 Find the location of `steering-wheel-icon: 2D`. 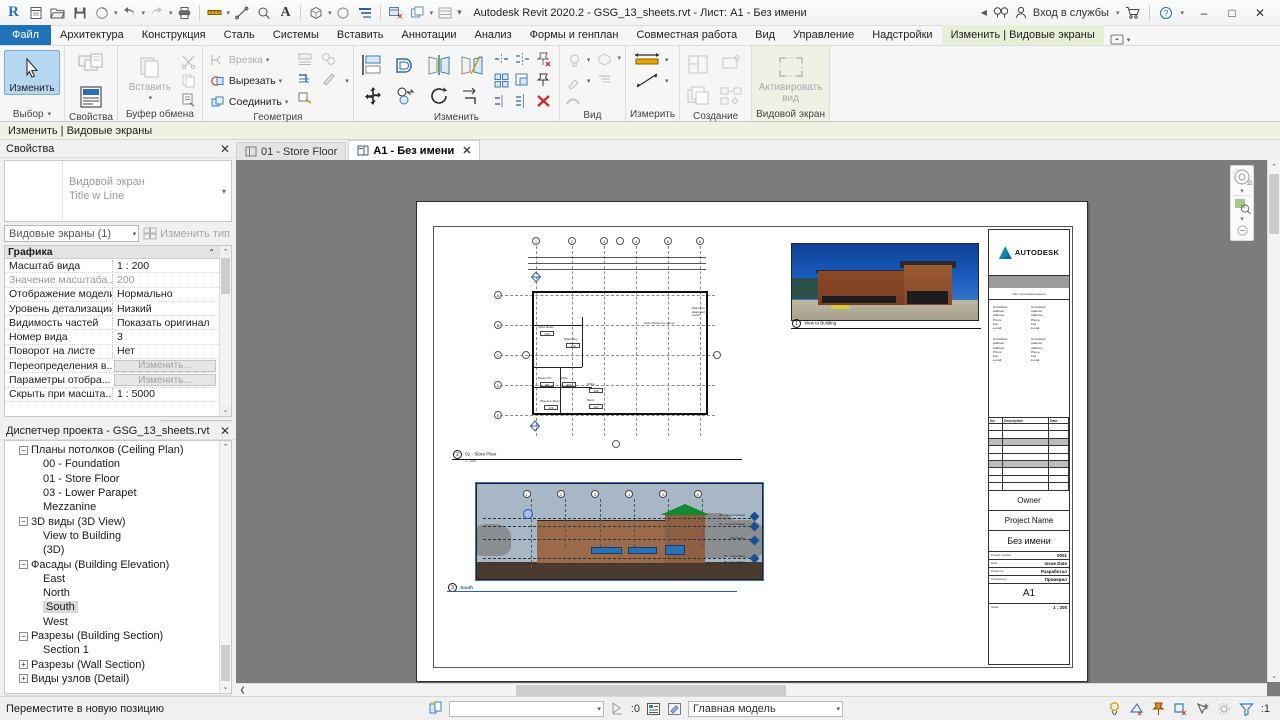

steering-wheel-icon: 2D is located at coordinates (1242, 177).